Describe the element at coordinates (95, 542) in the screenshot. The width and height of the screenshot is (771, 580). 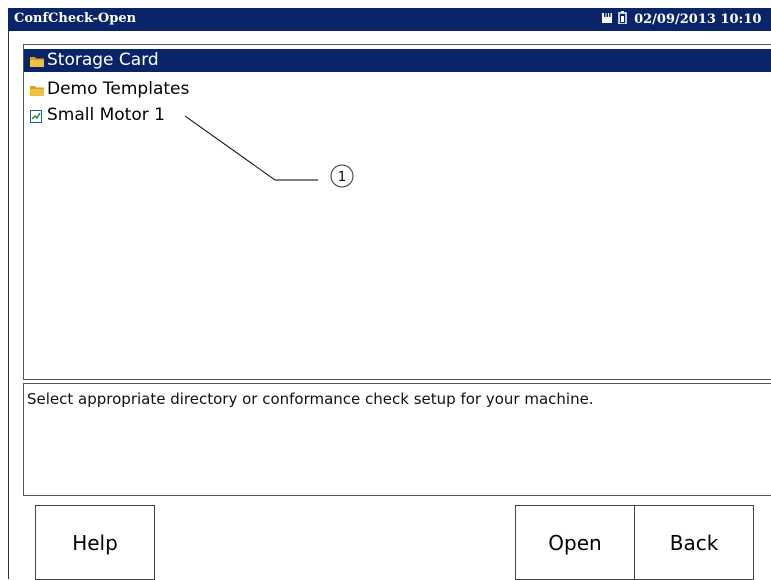
I see `help-button: Help` at that location.